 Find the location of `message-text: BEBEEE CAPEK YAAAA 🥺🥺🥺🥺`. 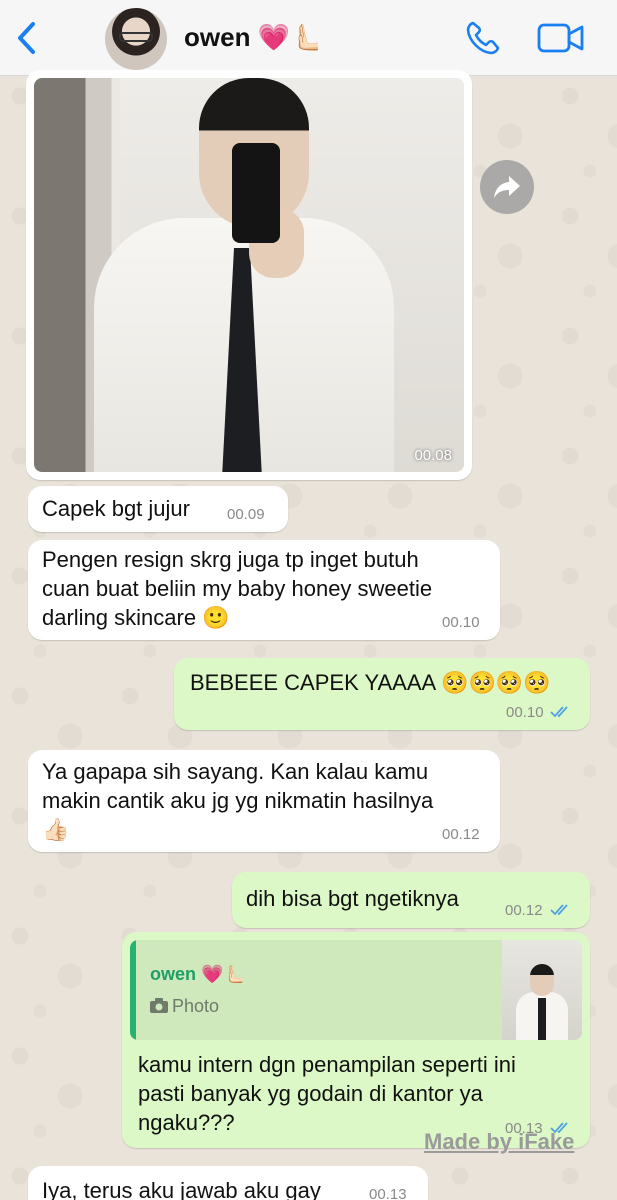

message-text: BEBEEE CAPEK YAAAA 🥺🥺🥺🥺 is located at coordinates (370, 682).